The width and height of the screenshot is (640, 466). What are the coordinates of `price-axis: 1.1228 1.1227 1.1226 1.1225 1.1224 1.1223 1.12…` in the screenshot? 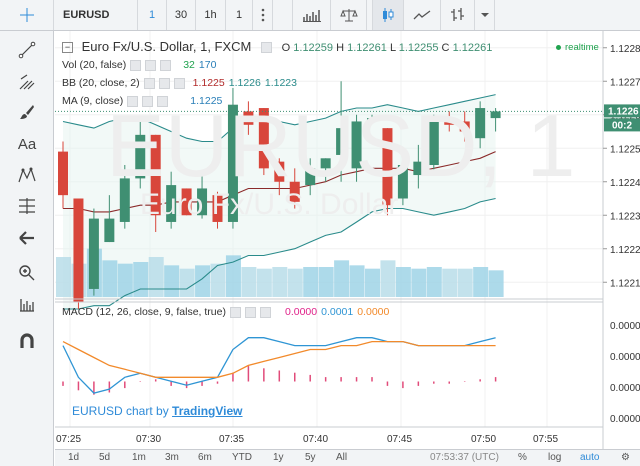 It's located at (621, 167).